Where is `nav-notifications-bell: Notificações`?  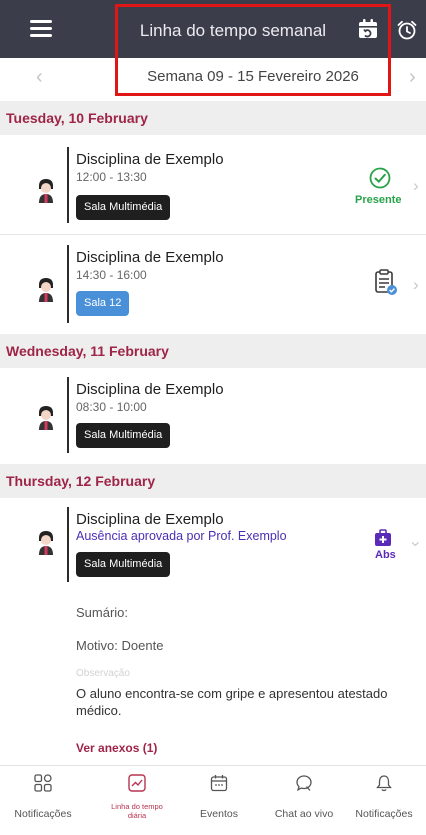
nav-notifications-bell: Notificações is located at coordinates (384, 800).